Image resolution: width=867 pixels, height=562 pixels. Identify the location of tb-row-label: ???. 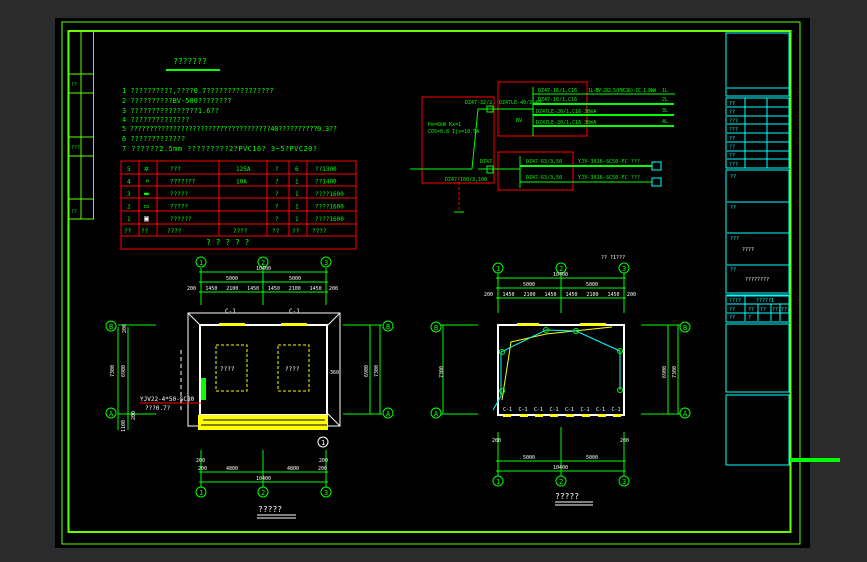
(733, 130).